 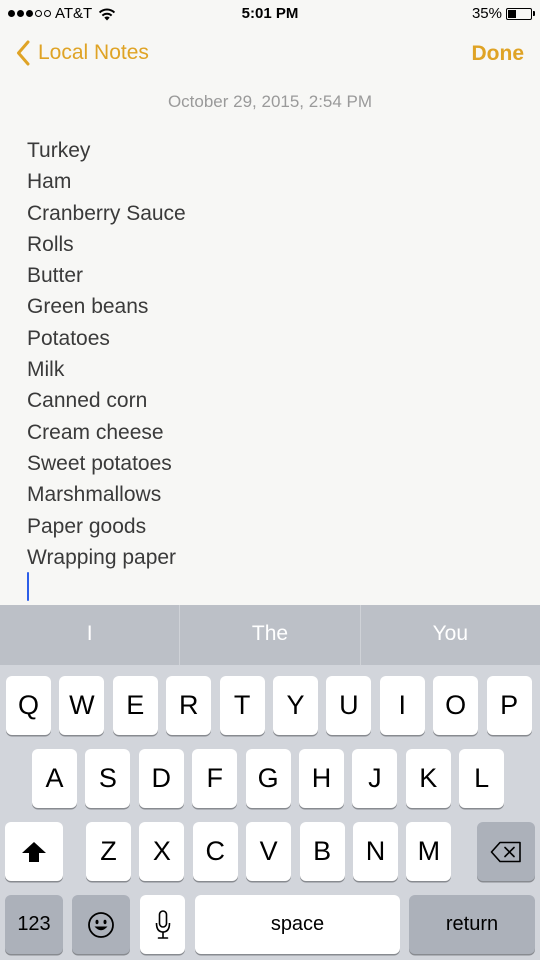 I want to click on delete-key, so click(x=506, y=851).